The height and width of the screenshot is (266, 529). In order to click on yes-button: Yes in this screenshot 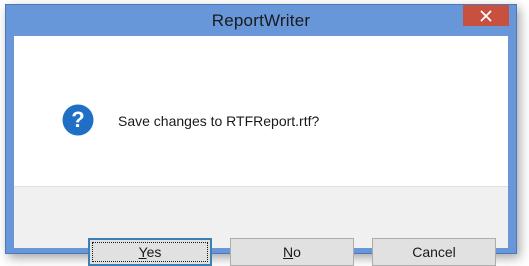, I will do `click(150, 252)`.